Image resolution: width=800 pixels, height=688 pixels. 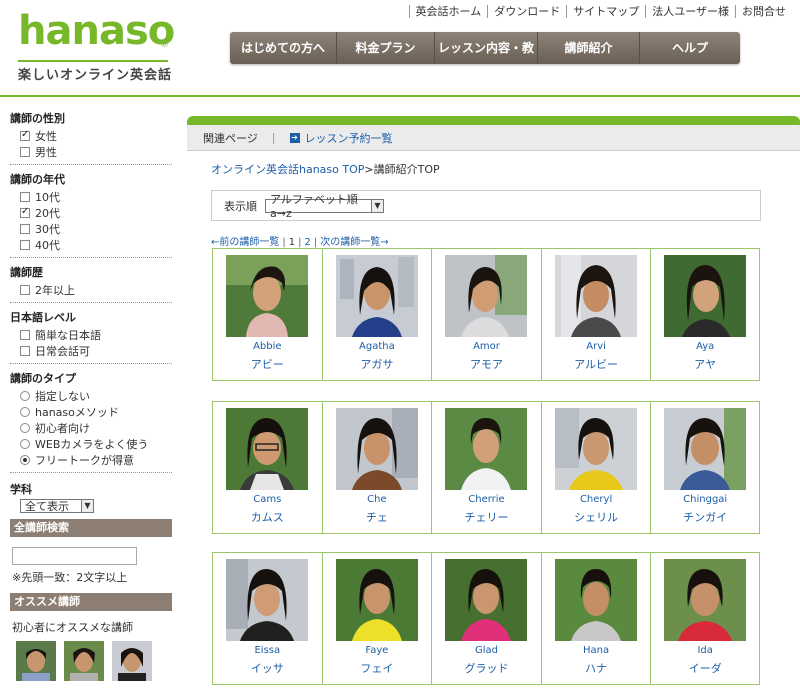 I want to click on logo: hanaso, so click(x=96, y=31).